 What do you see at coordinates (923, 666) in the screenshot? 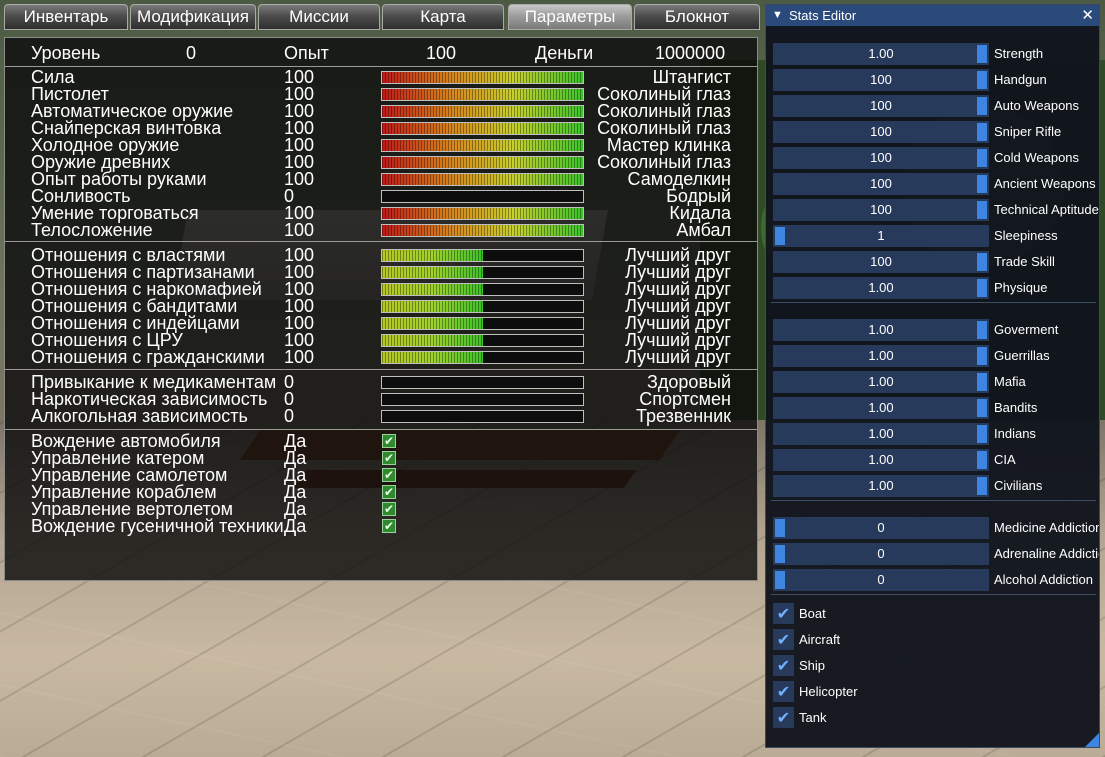
I see `editor-vehicle-checkbox-row: ✔ Ship` at bounding box center [923, 666].